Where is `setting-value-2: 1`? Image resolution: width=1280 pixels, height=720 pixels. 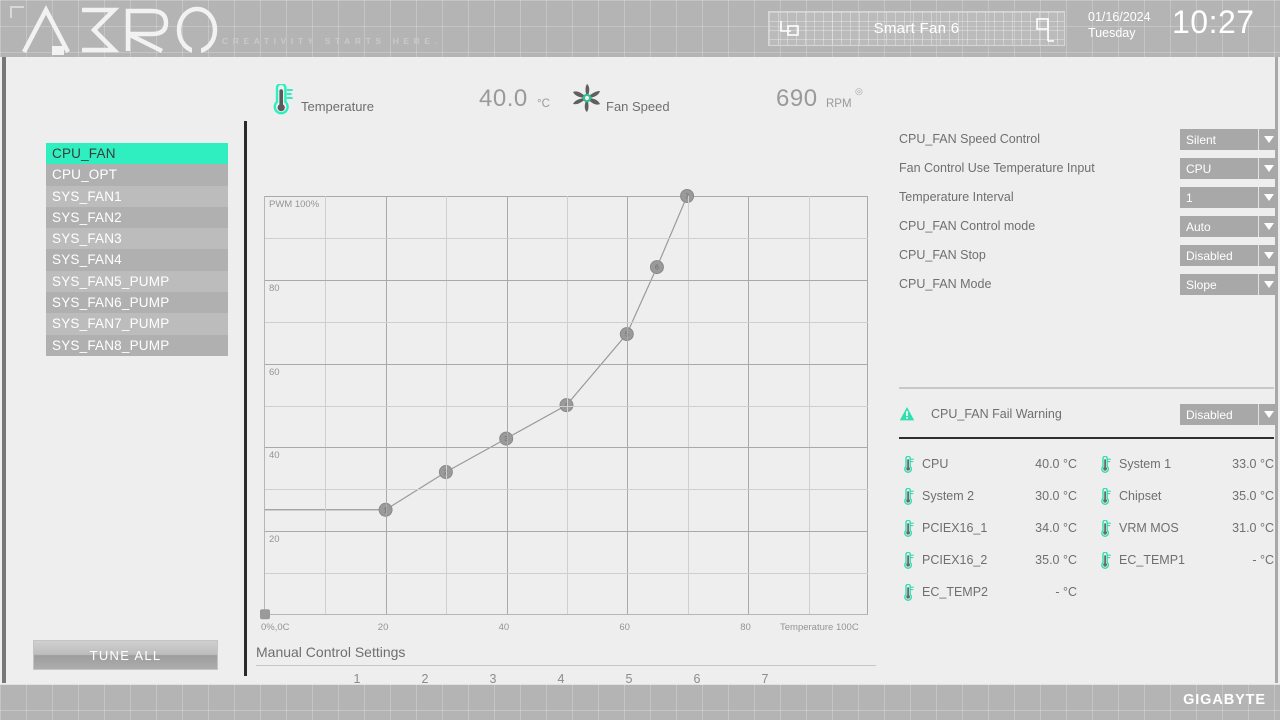
setting-value-2: 1 is located at coordinates (1189, 197).